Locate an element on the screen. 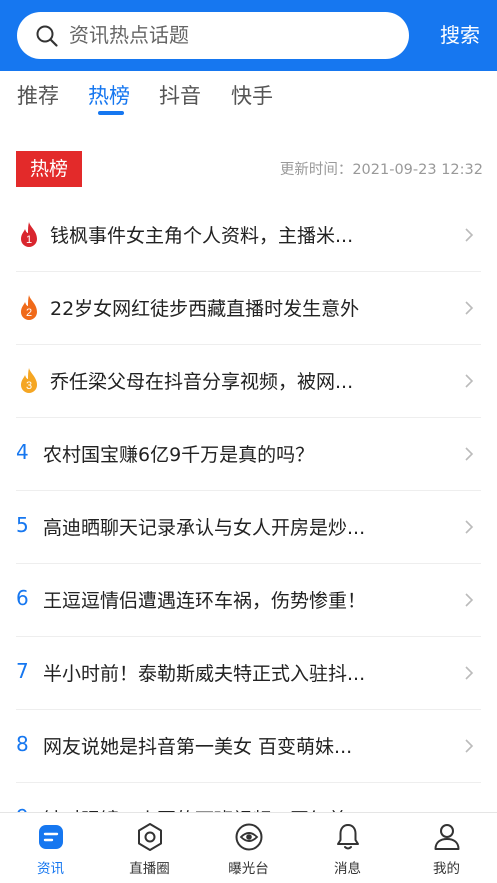 The image size is (497, 883). search-icon is located at coordinates (47, 36).